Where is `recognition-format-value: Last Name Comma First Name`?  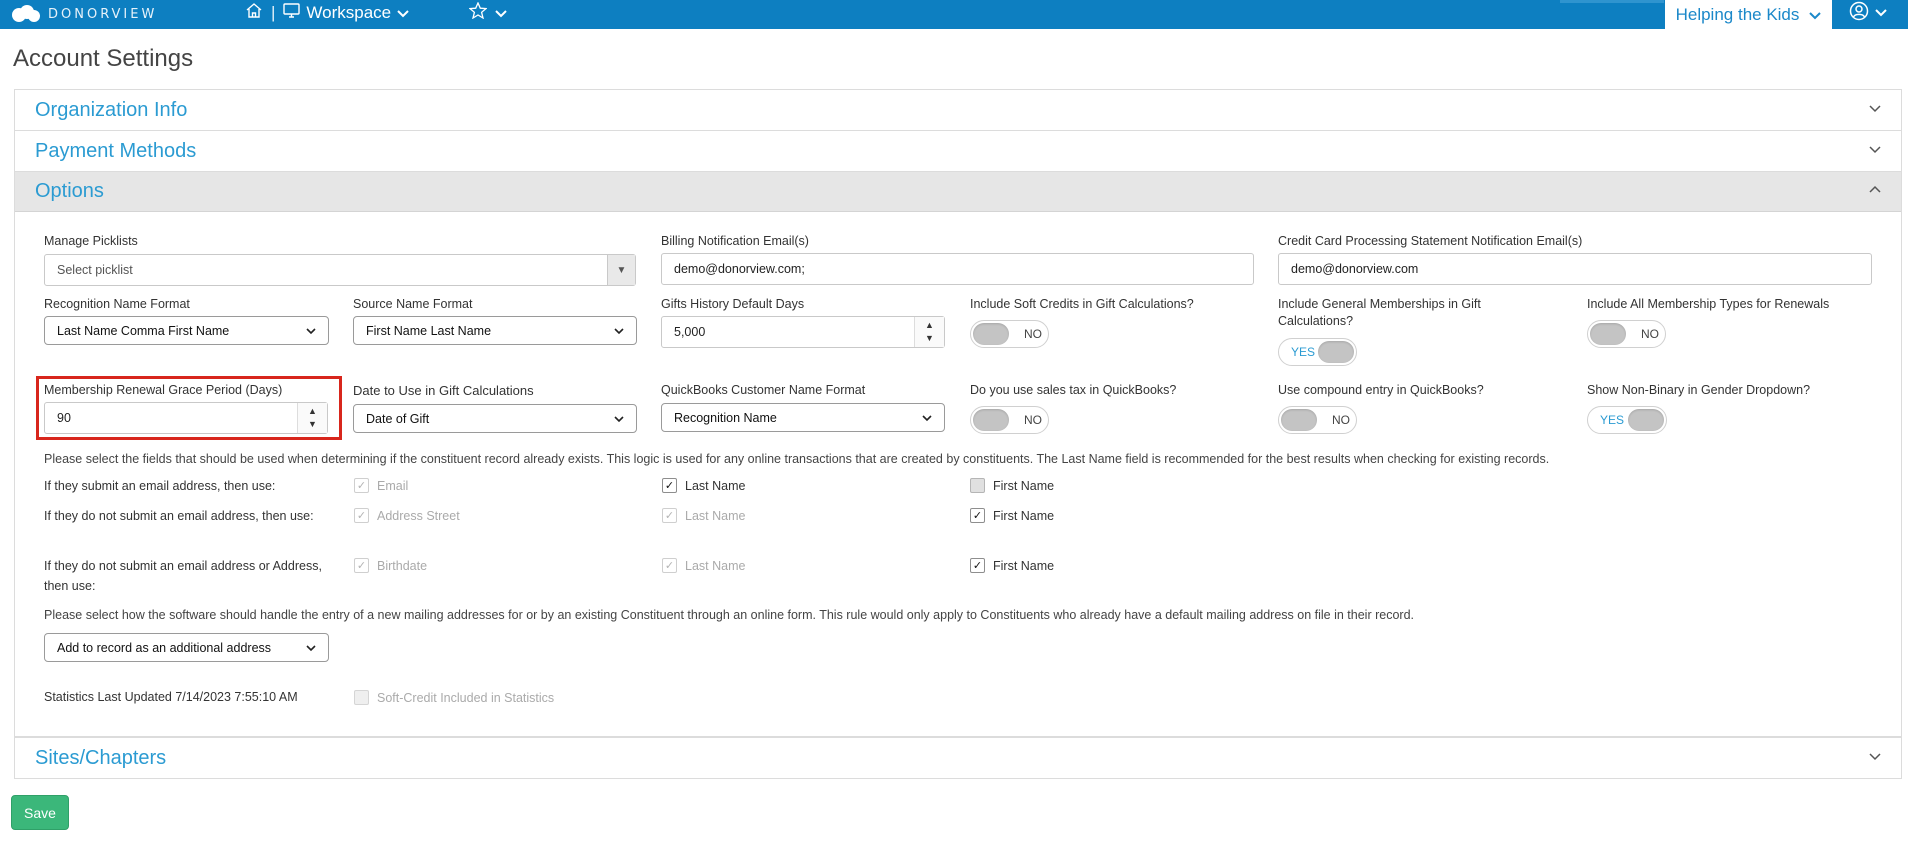
recognition-format-value: Last Name Comma First Name is located at coordinates (143, 330).